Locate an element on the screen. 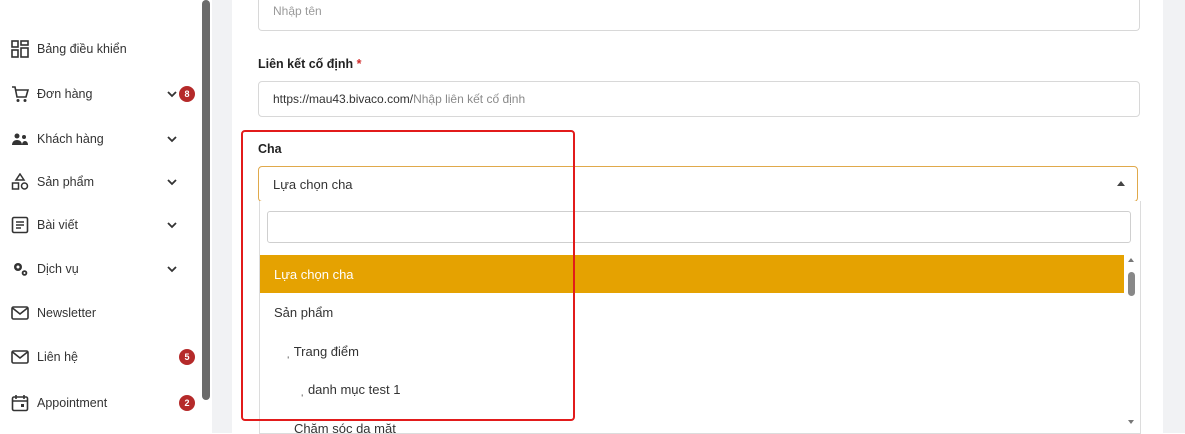 Image resolution: width=1185 pixels, height=434 pixels. sidebar-item-customers: Khách hàng is located at coordinates (102, 139).